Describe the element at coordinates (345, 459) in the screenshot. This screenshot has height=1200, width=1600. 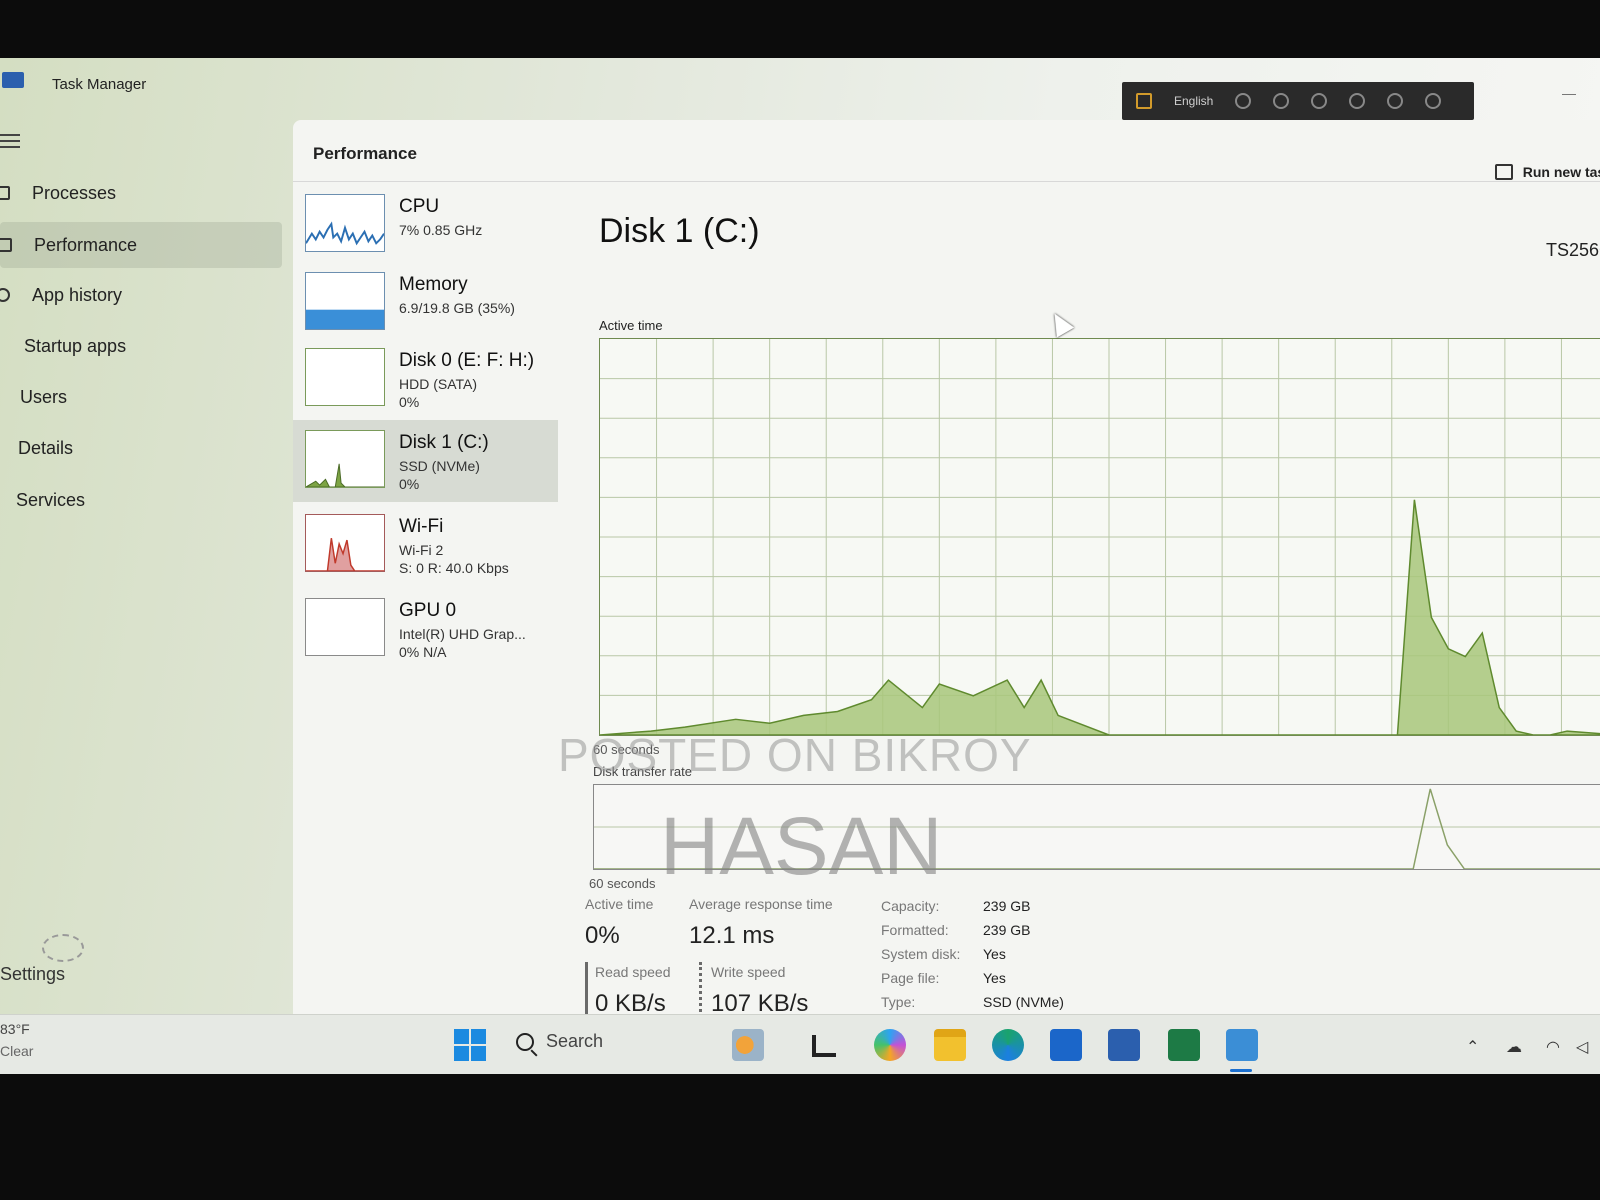
I see `disk1-thumbnail` at that location.